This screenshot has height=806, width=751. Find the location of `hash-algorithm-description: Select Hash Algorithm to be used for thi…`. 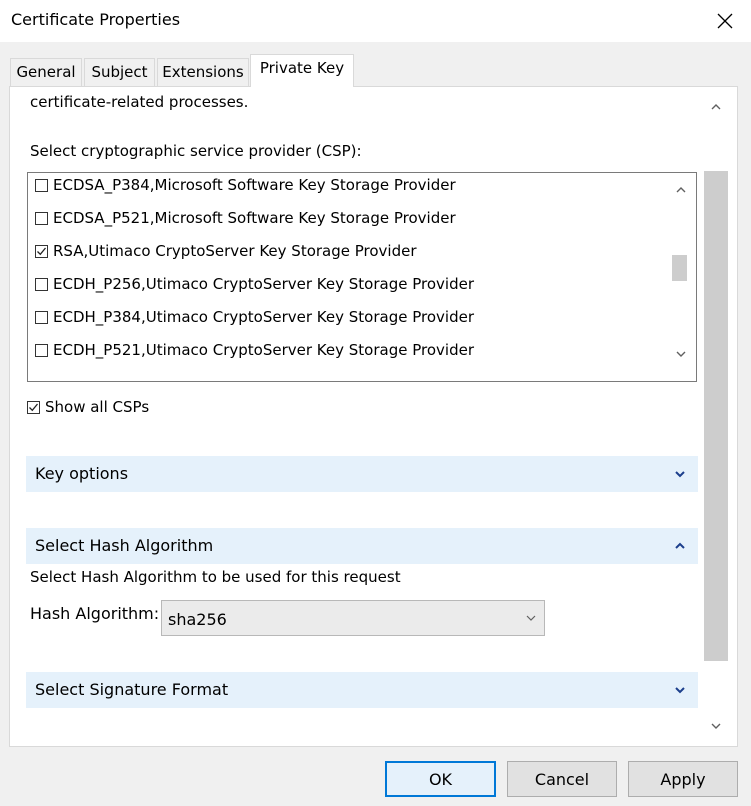

hash-algorithm-description: Select Hash Algorithm to be used for thi… is located at coordinates (215, 577).